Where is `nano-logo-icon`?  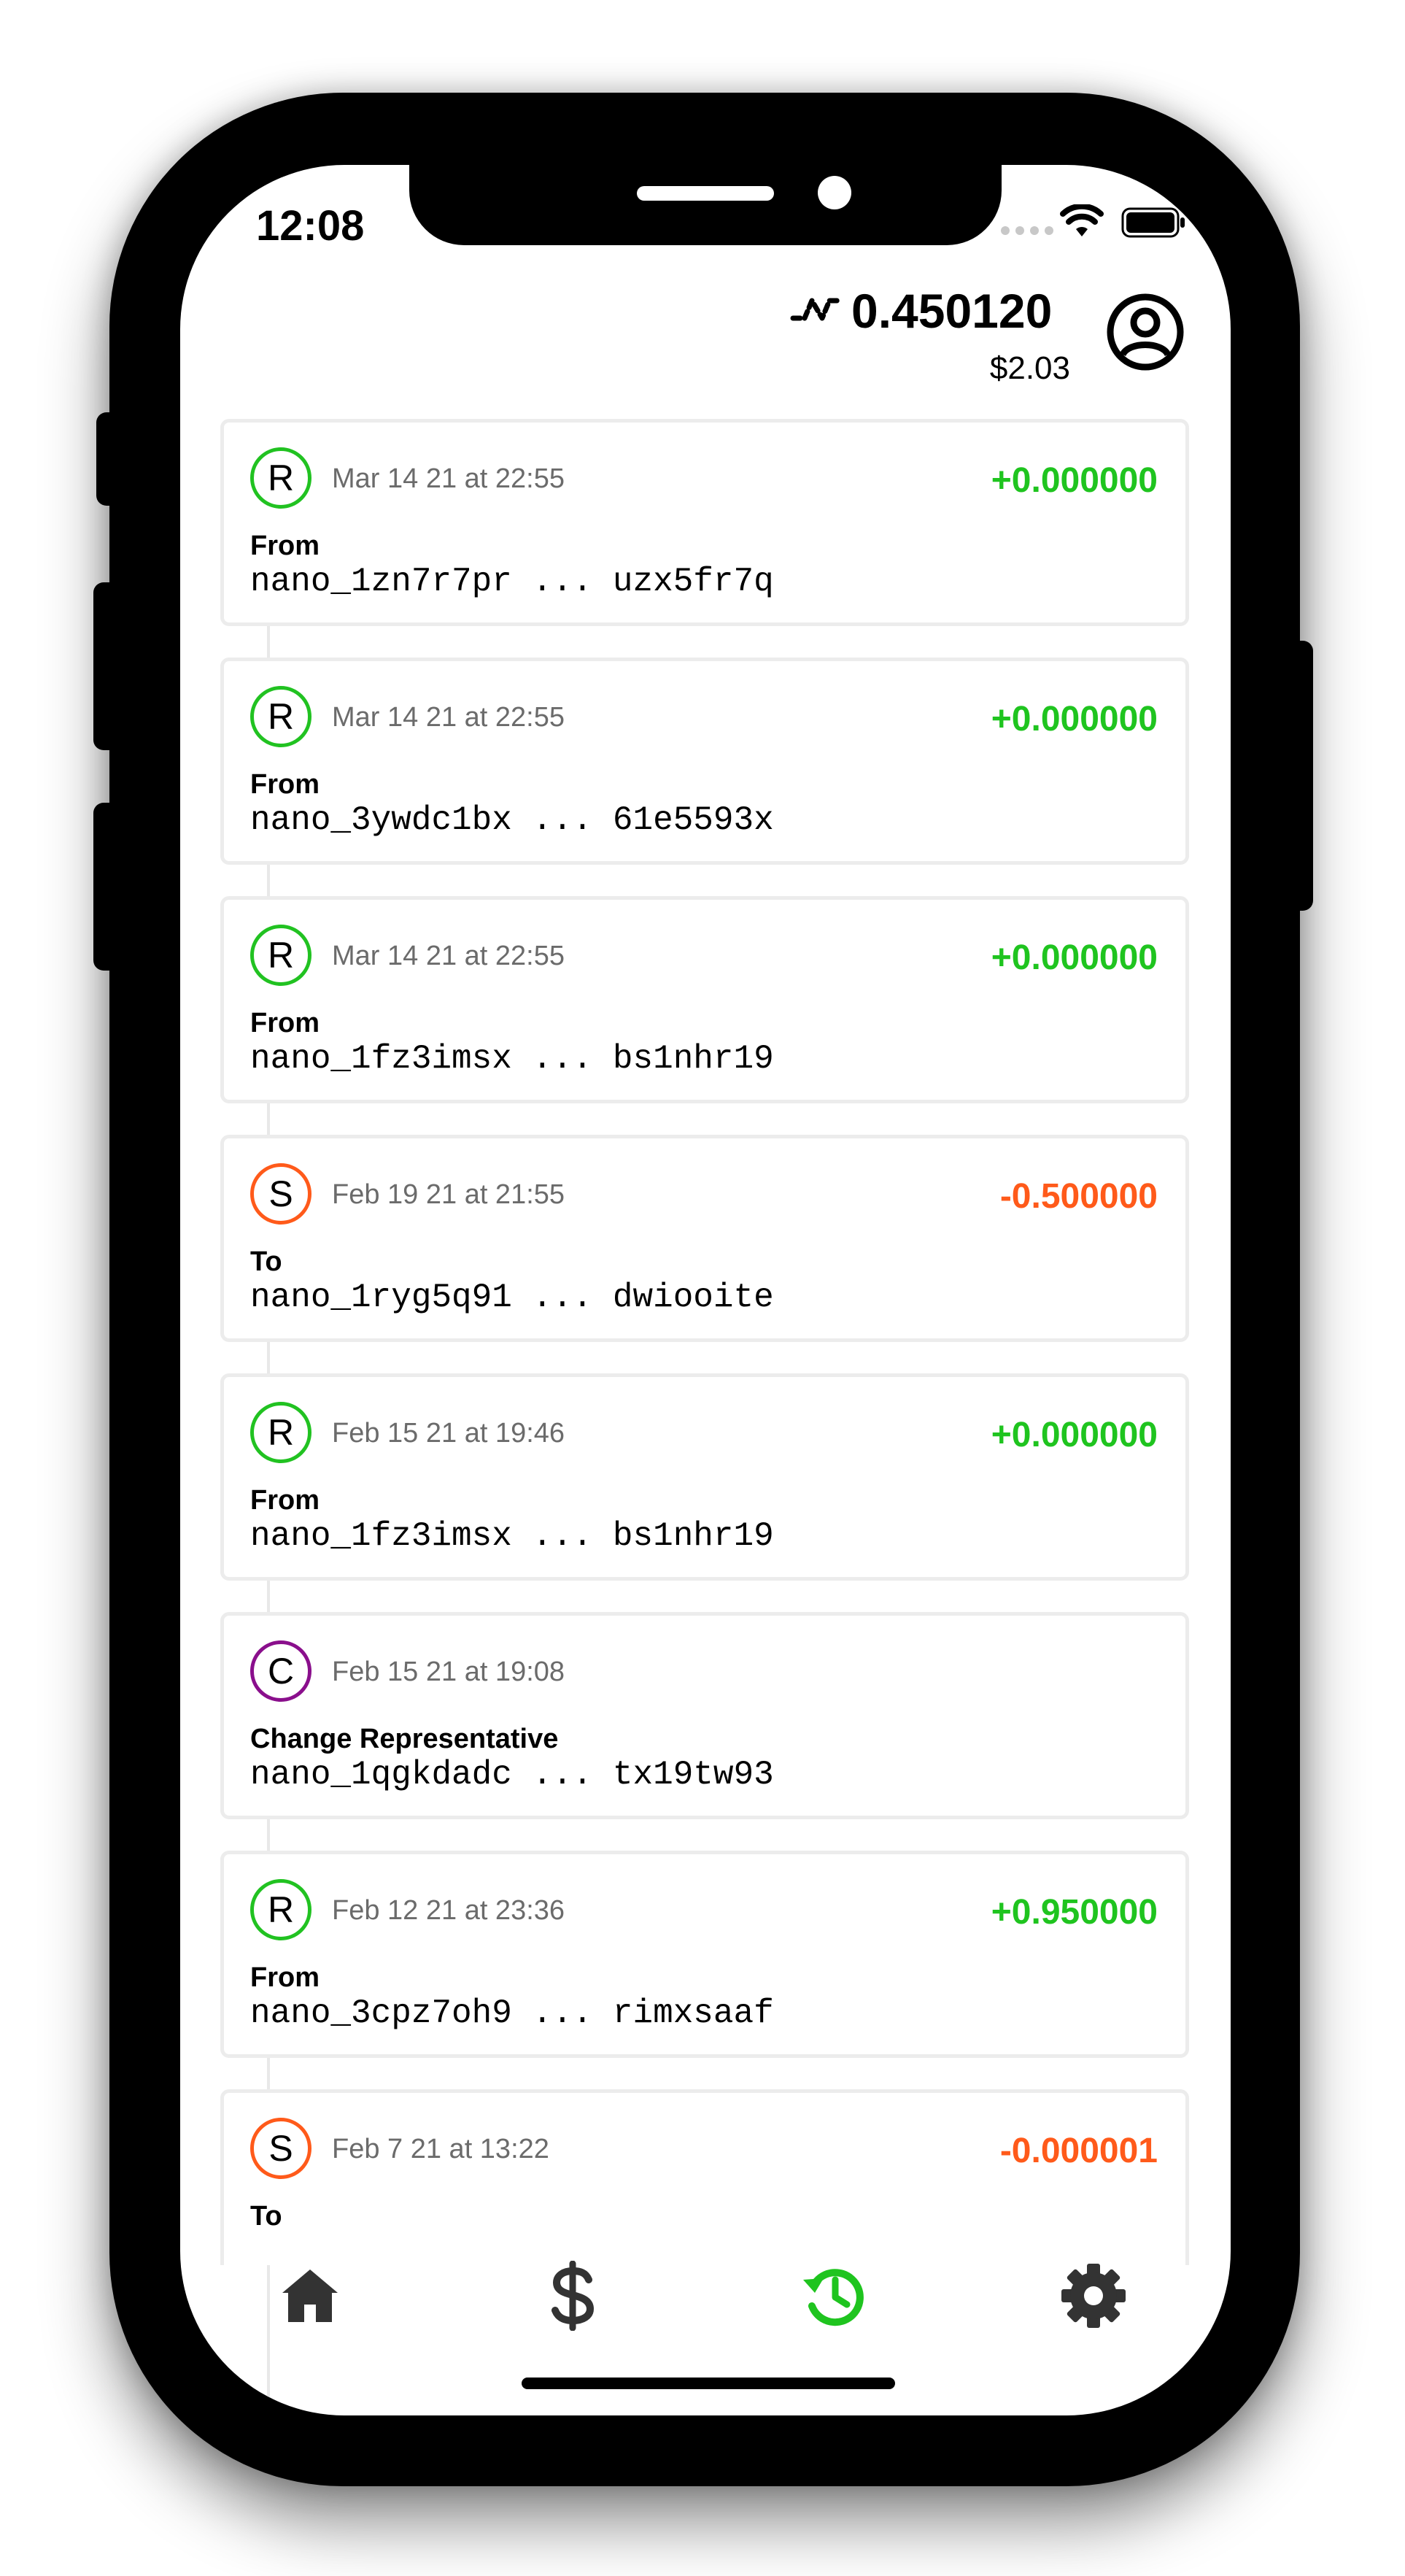
nano-logo-icon is located at coordinates (817, 309).